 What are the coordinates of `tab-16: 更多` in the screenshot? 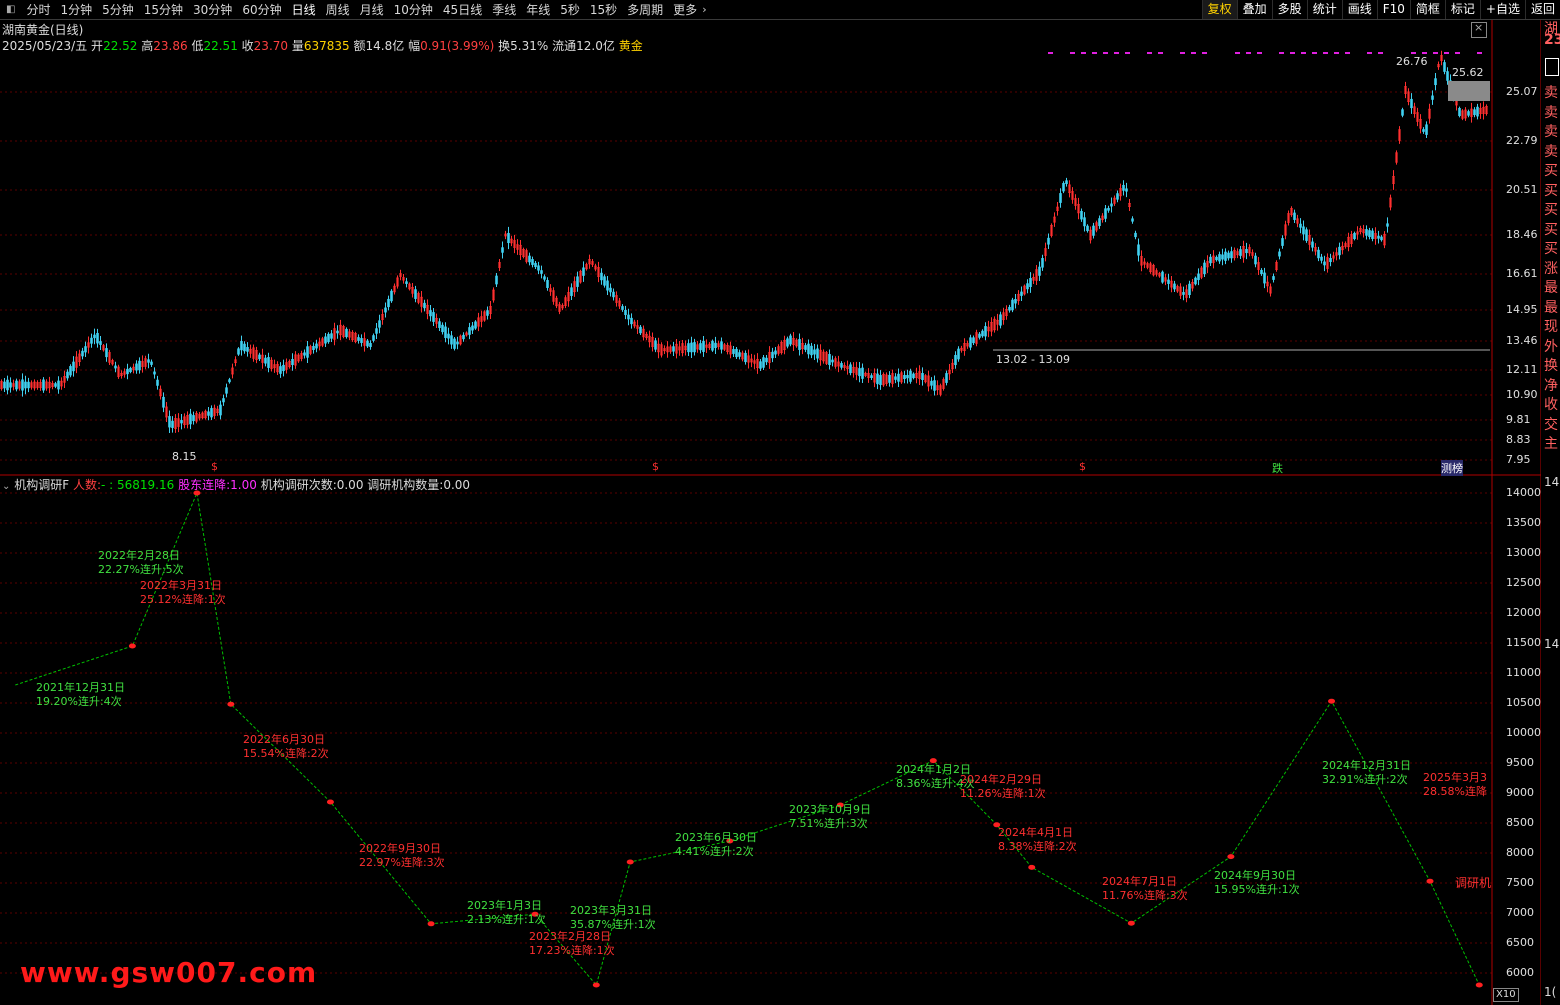 It's located at (685, 9).